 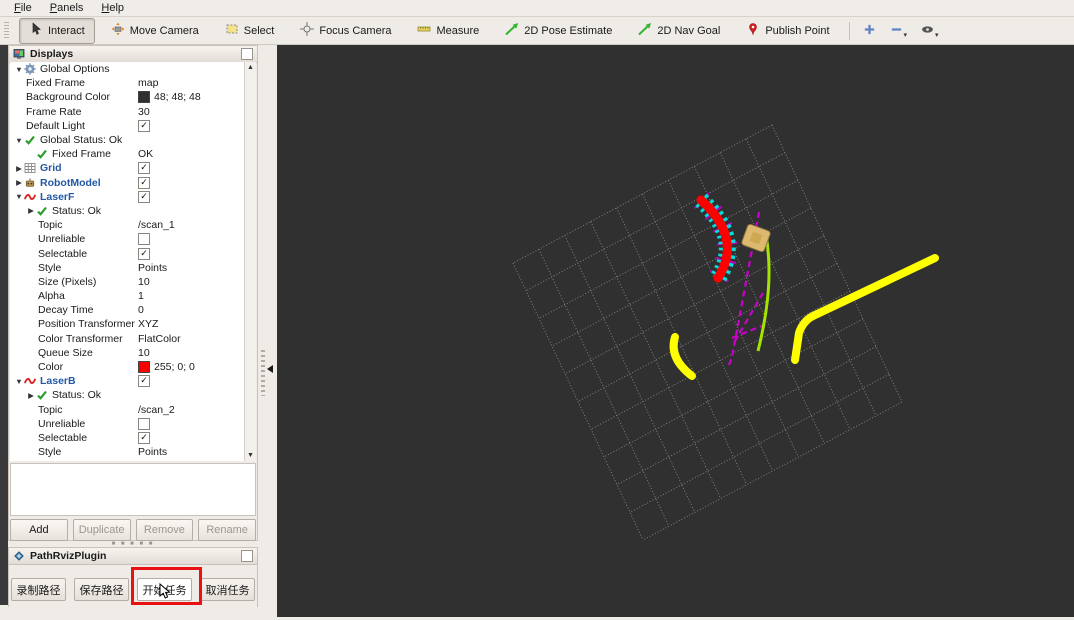 I want to click on tree-row: Size (Pixels) 10, so click(x=128, y=282).